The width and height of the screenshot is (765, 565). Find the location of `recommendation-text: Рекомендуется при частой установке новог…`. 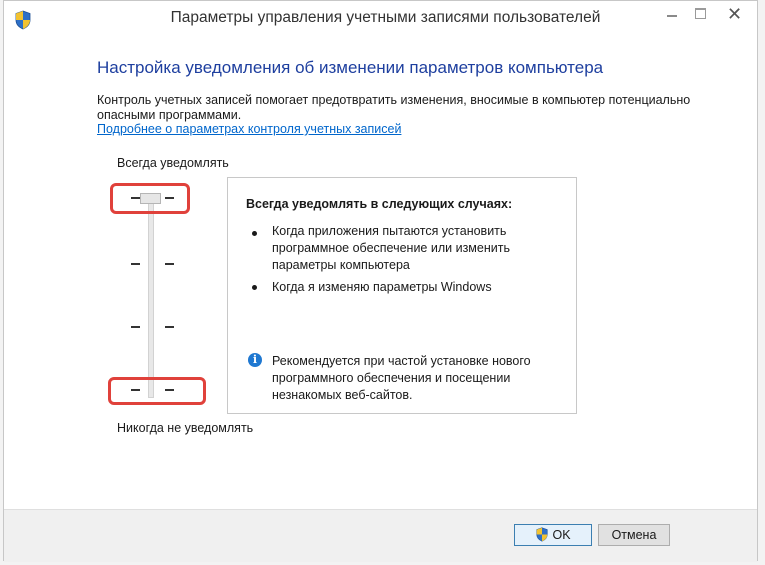

recommendation-text: Рекомендуется при частой установке новог… is located at coordinates (401, 378).